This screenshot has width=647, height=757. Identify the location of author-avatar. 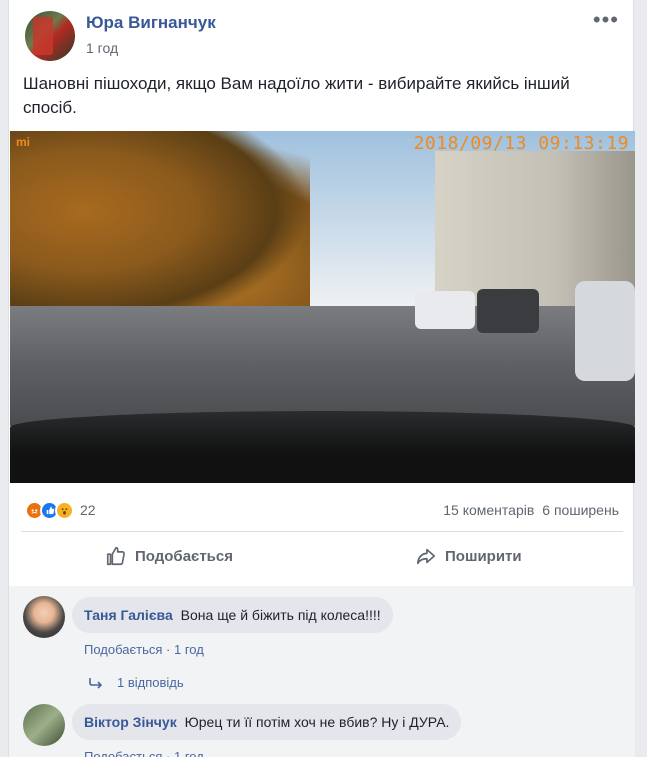
(50, 36).